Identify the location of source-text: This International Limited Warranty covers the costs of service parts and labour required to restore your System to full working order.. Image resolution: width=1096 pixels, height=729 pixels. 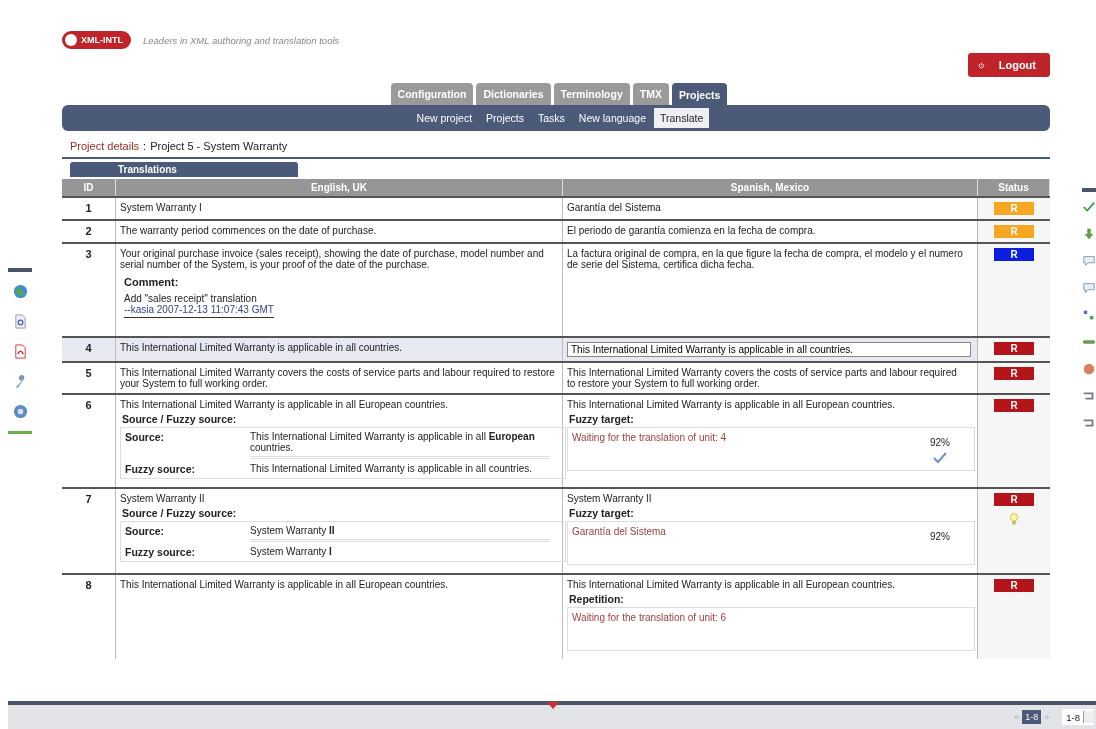
(338, 378).